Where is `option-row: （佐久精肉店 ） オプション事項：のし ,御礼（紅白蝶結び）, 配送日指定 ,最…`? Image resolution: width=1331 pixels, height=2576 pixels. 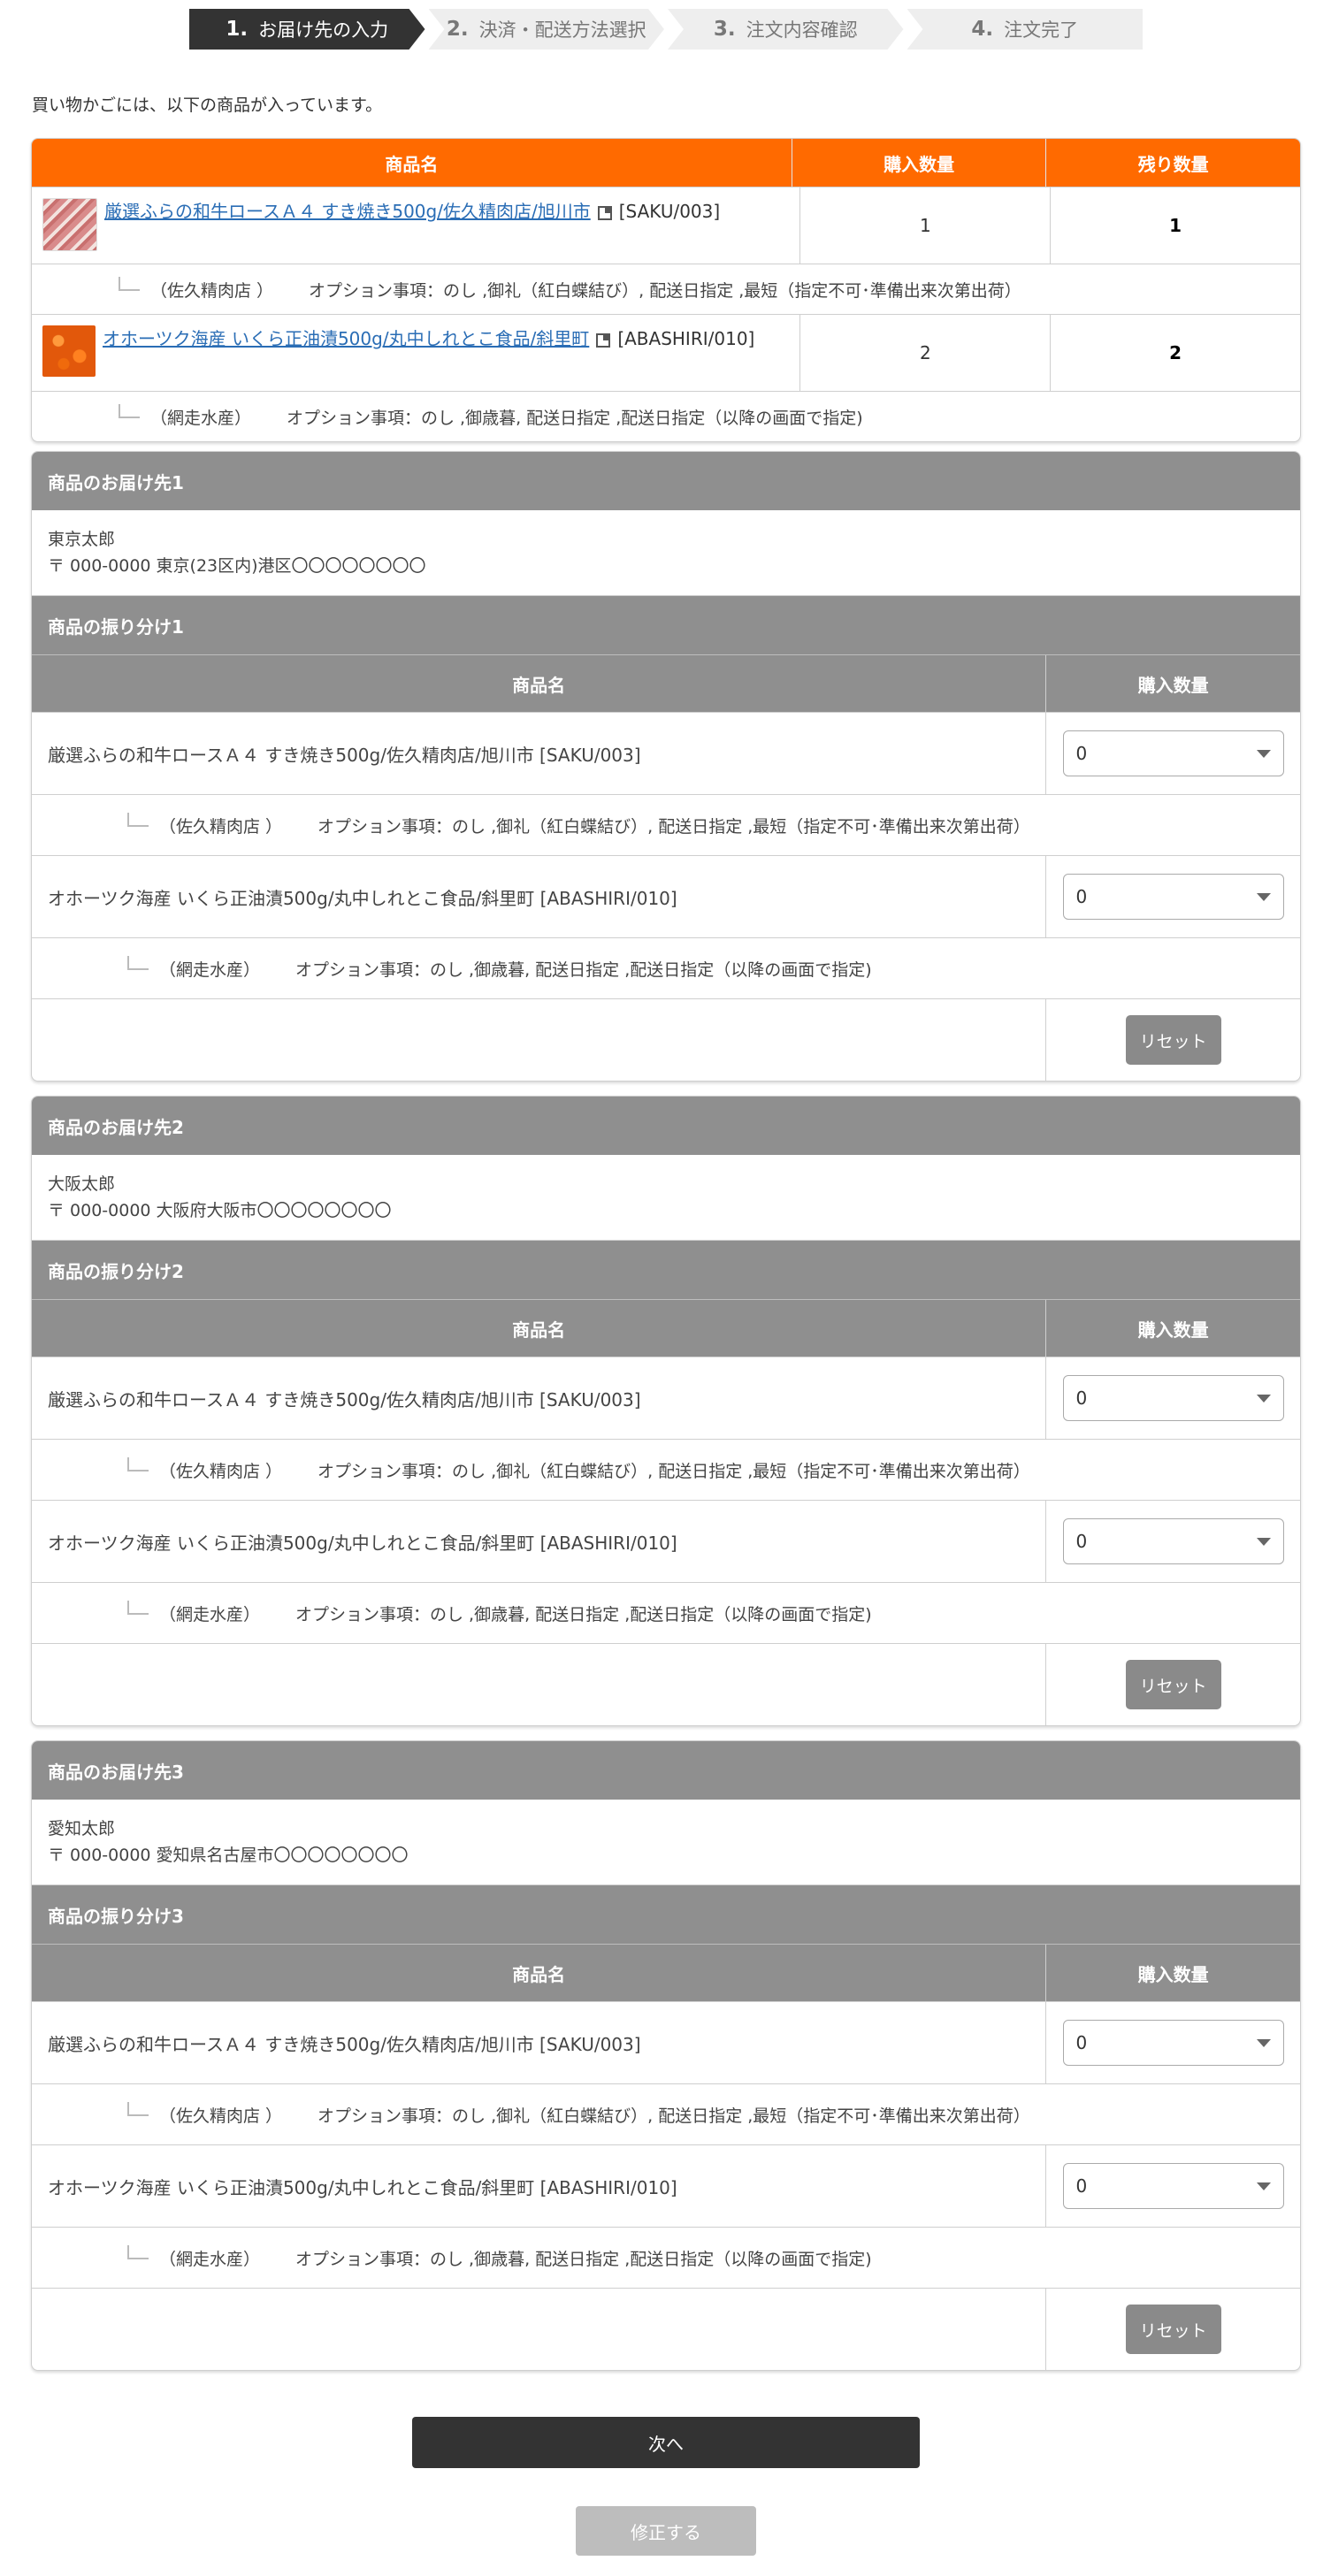 option-row: （佐久精肉店 ） オプション事項：のし ,御礼（紅白蝶結び）, 配送日指定 ,最… is located at coordinates (666, 289).